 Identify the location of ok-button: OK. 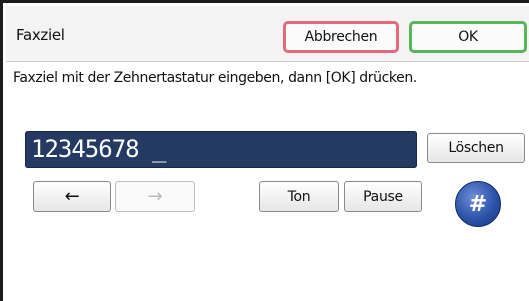
(468, 37).